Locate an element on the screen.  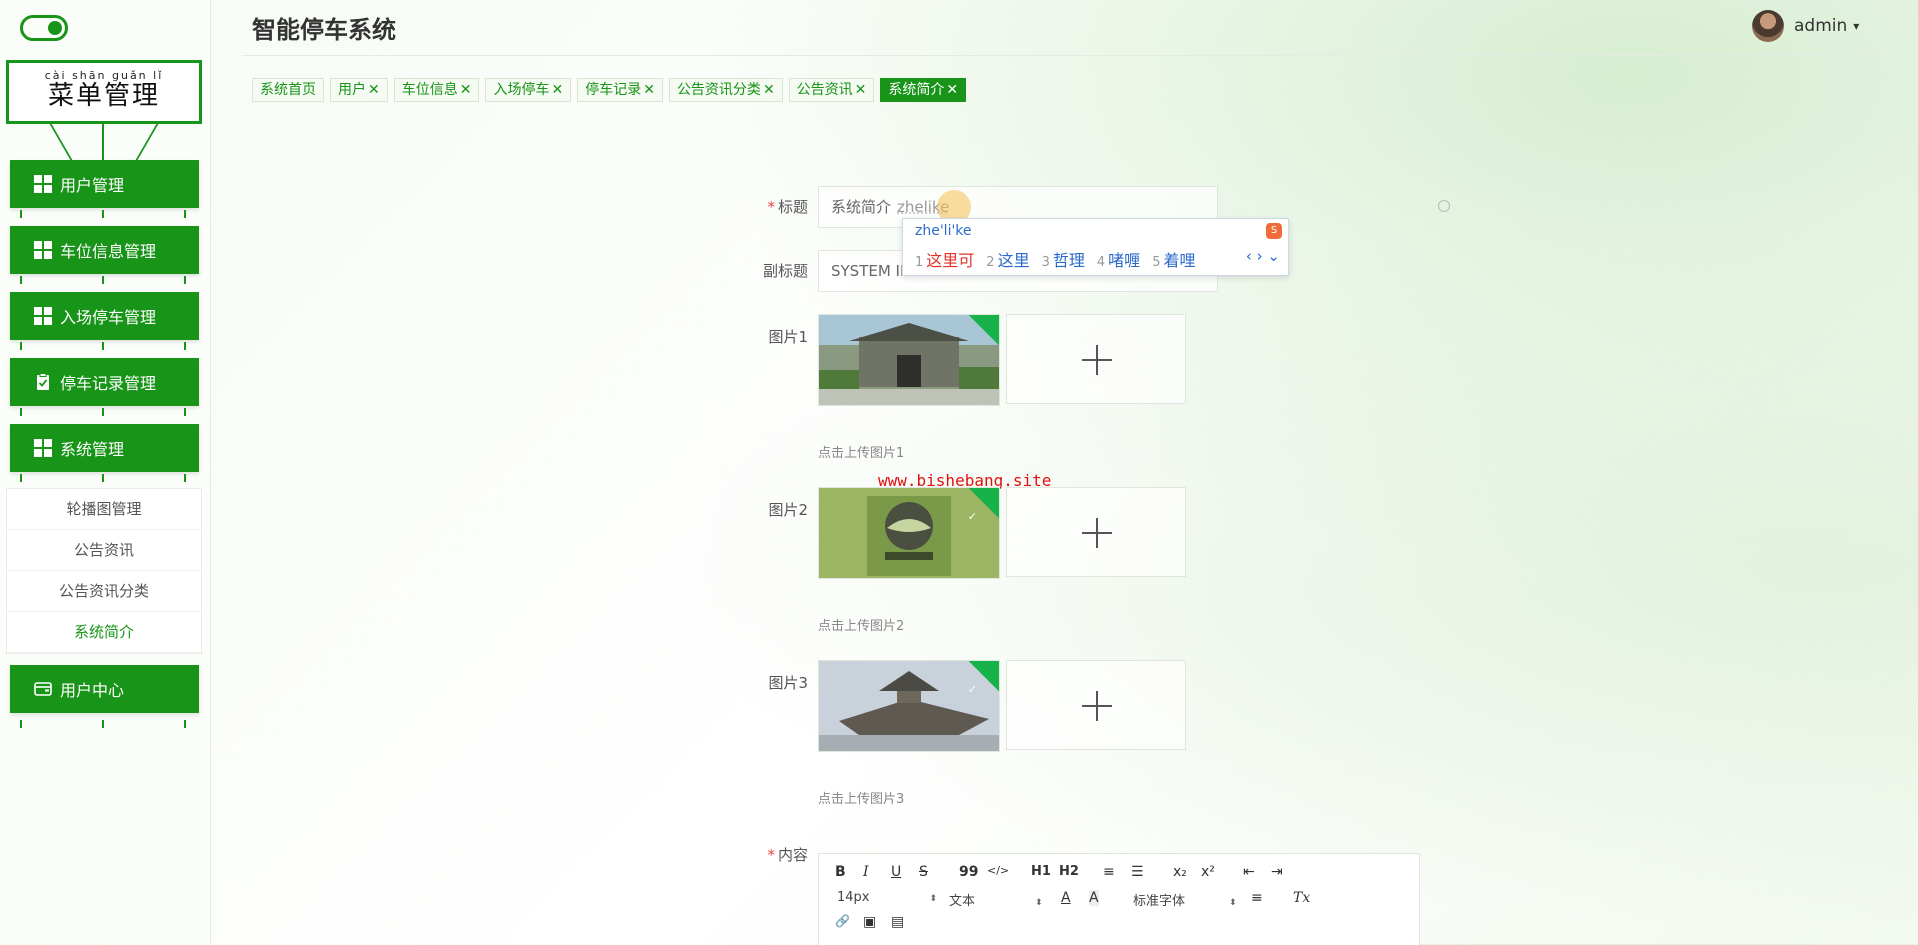
subscript-button: x₂ is located at coordinates (1180, 872).